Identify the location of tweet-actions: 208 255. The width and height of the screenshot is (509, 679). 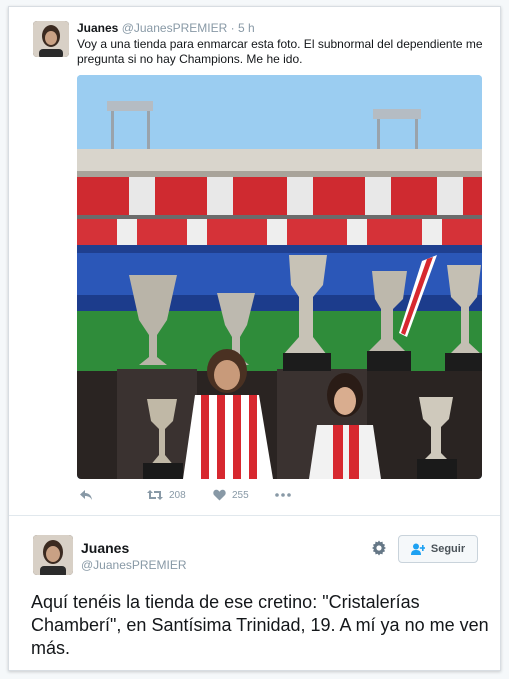
(227, 497).